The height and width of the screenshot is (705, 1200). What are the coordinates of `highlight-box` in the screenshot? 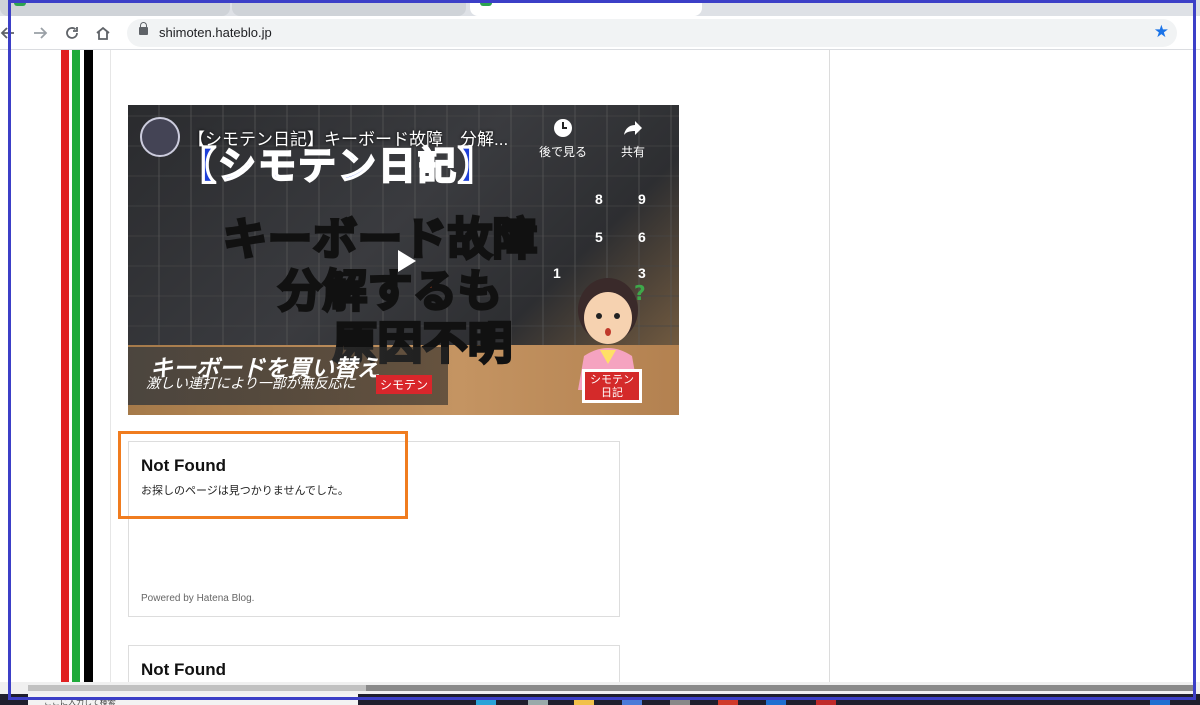 It's located at (263, 475).